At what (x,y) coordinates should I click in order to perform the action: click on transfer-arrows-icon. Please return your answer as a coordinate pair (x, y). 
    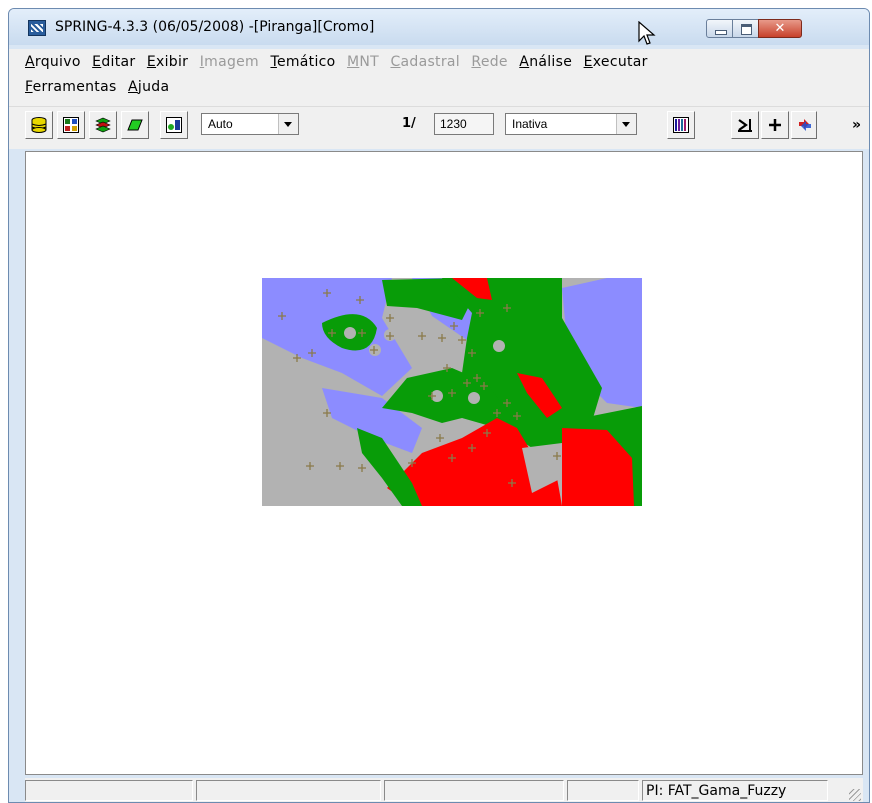
    Looking at the image, I should click on (805, 125).